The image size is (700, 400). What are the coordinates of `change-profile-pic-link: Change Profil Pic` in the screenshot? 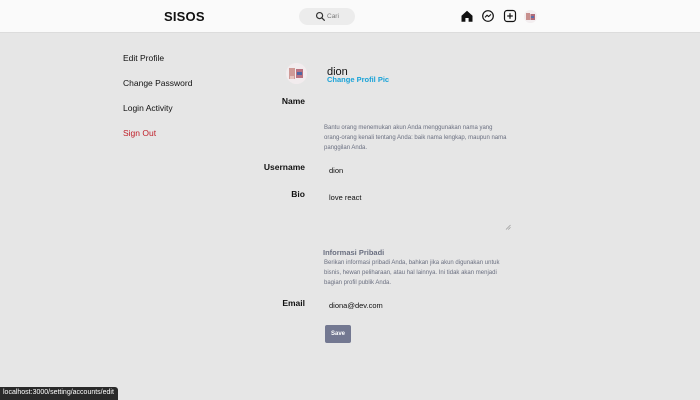 It's located at (358, 79).